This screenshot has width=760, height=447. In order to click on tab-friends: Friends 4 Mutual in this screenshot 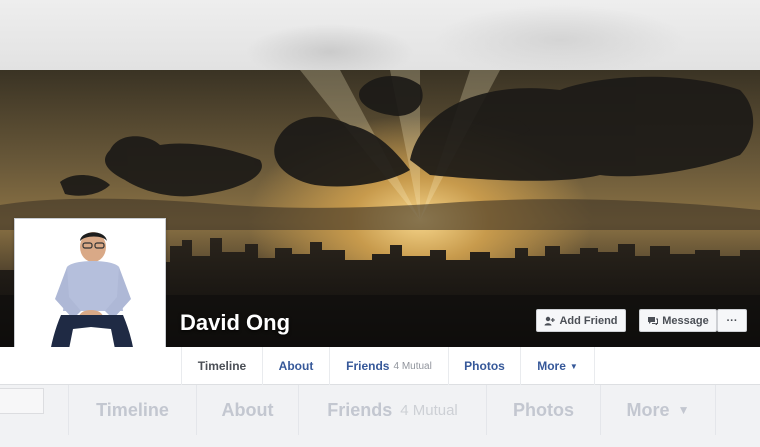, I will do `click(388, 366)`.